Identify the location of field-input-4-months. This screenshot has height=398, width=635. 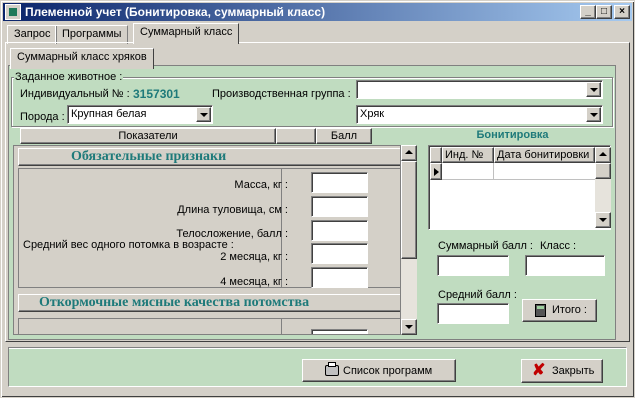
(339, 277).